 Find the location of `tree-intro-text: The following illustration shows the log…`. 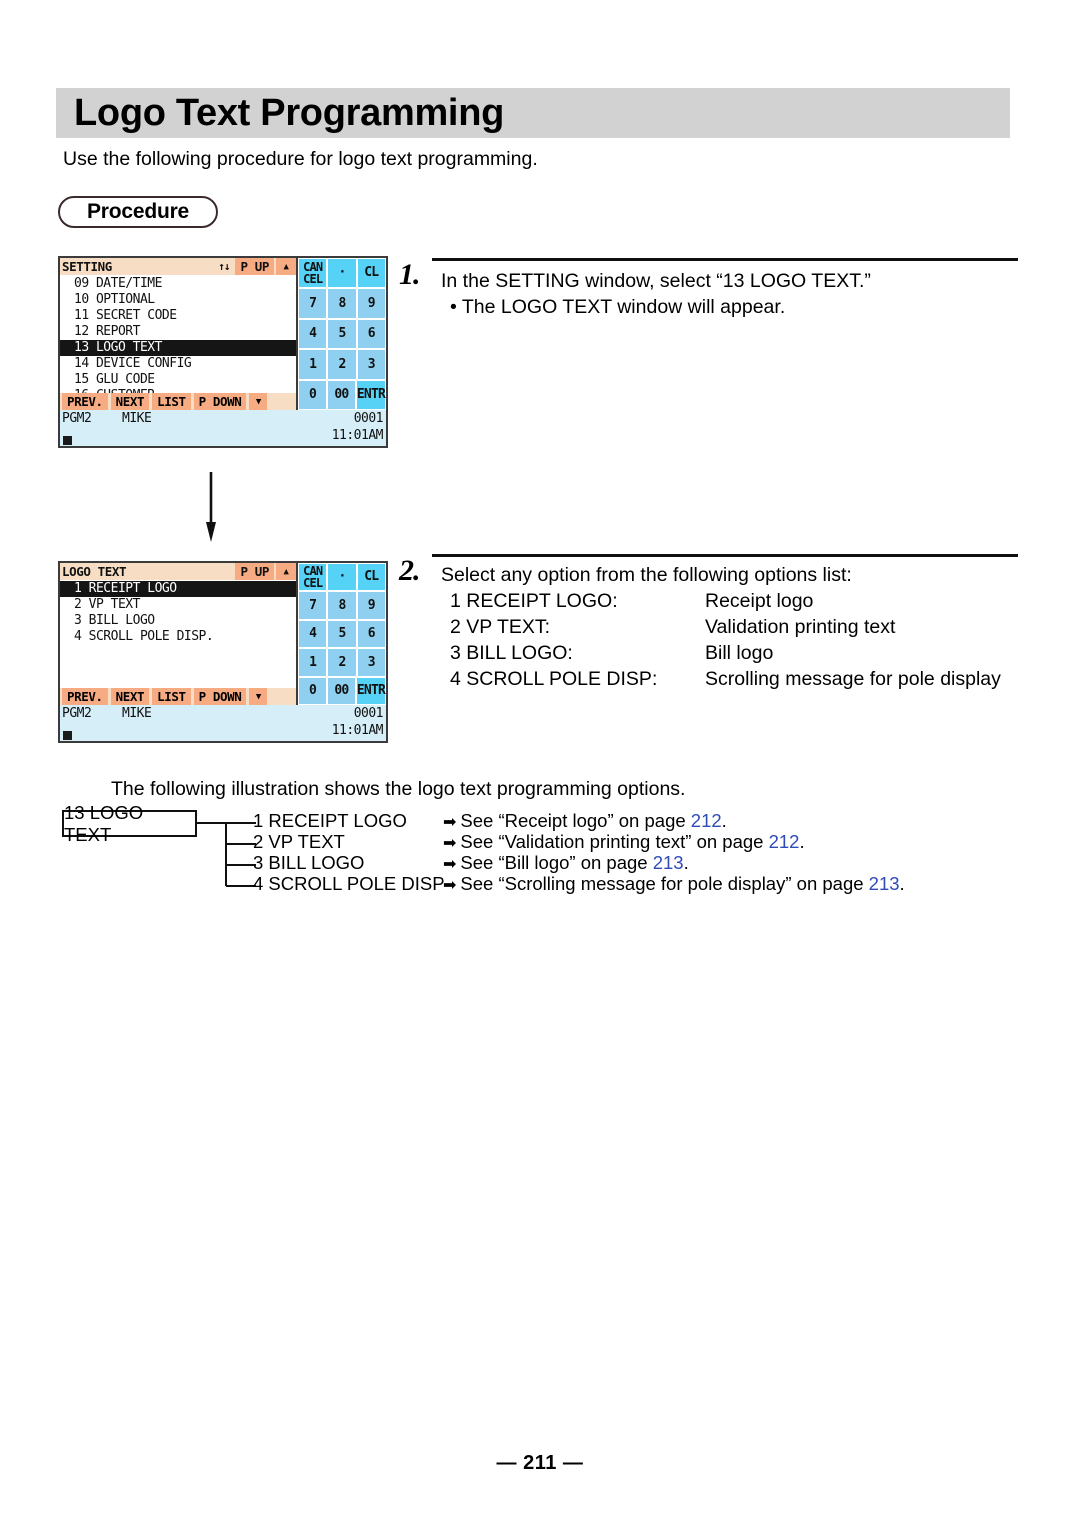

tree-intro-text: The following illustration shows the log… is located at coordinates (398, 789).